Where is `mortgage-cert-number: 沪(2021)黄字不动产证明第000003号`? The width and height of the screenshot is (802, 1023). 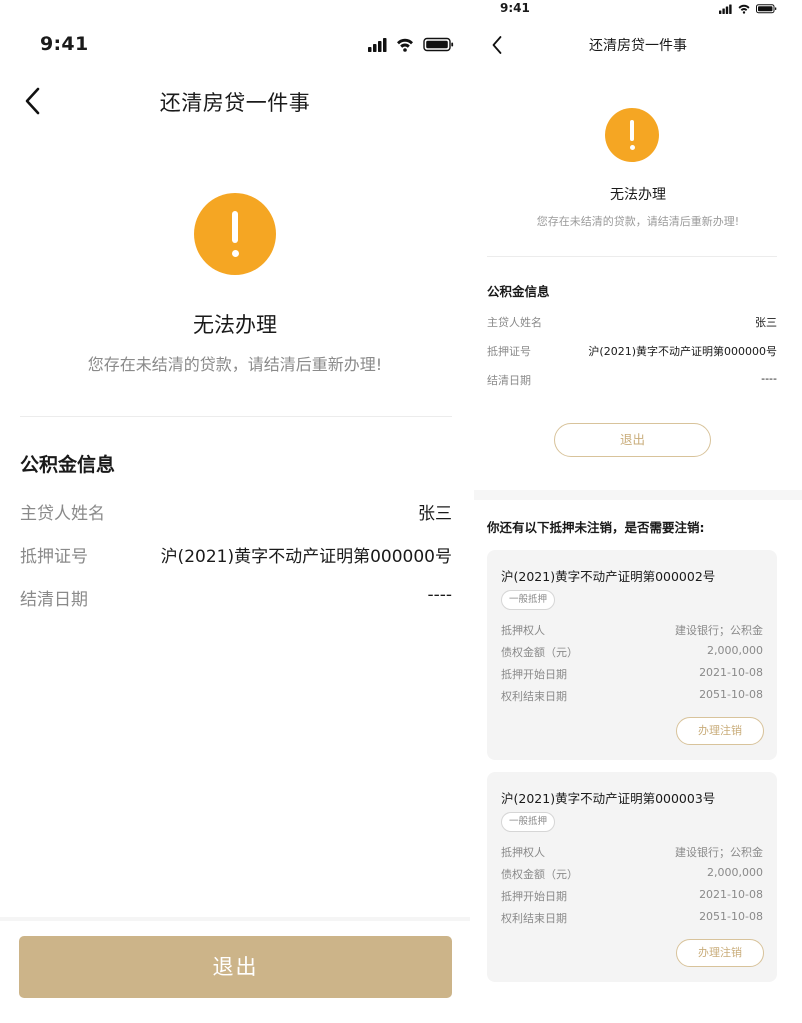 mortgage-cert-number: 沪(2021)黄字不动产证明第000003号 is located at coordinates (608, 798).